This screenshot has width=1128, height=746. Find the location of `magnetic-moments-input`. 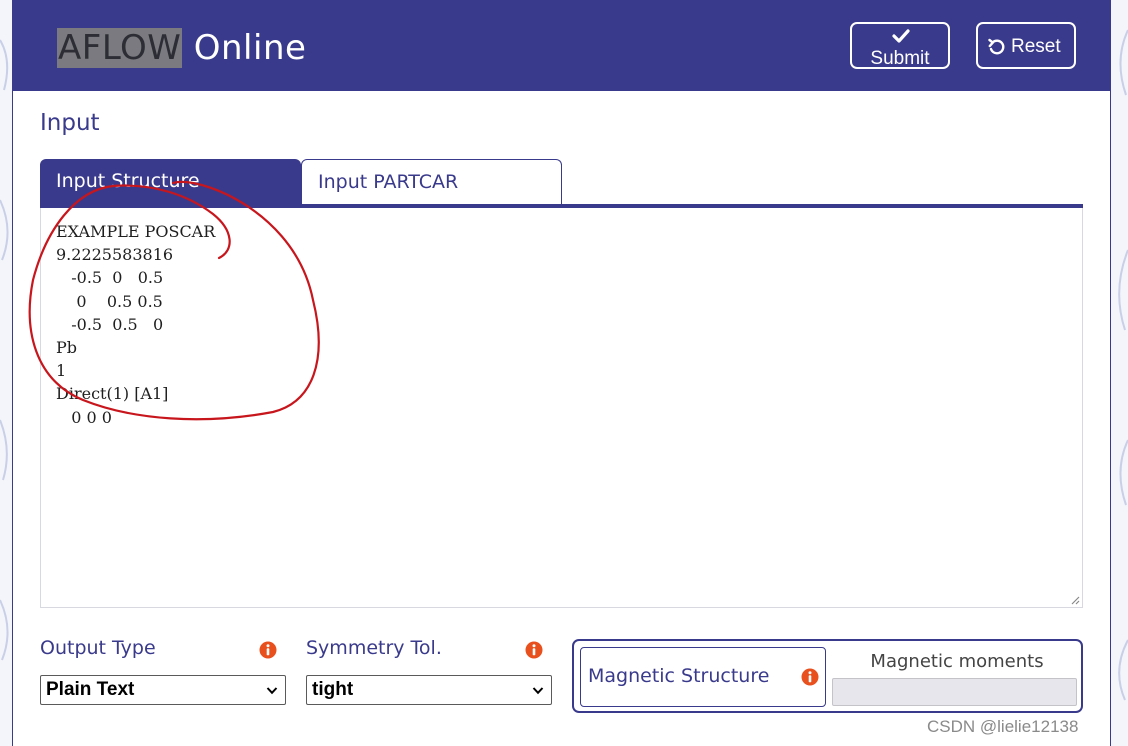

magnetic-moments-input is located at coordinates (954, 692).